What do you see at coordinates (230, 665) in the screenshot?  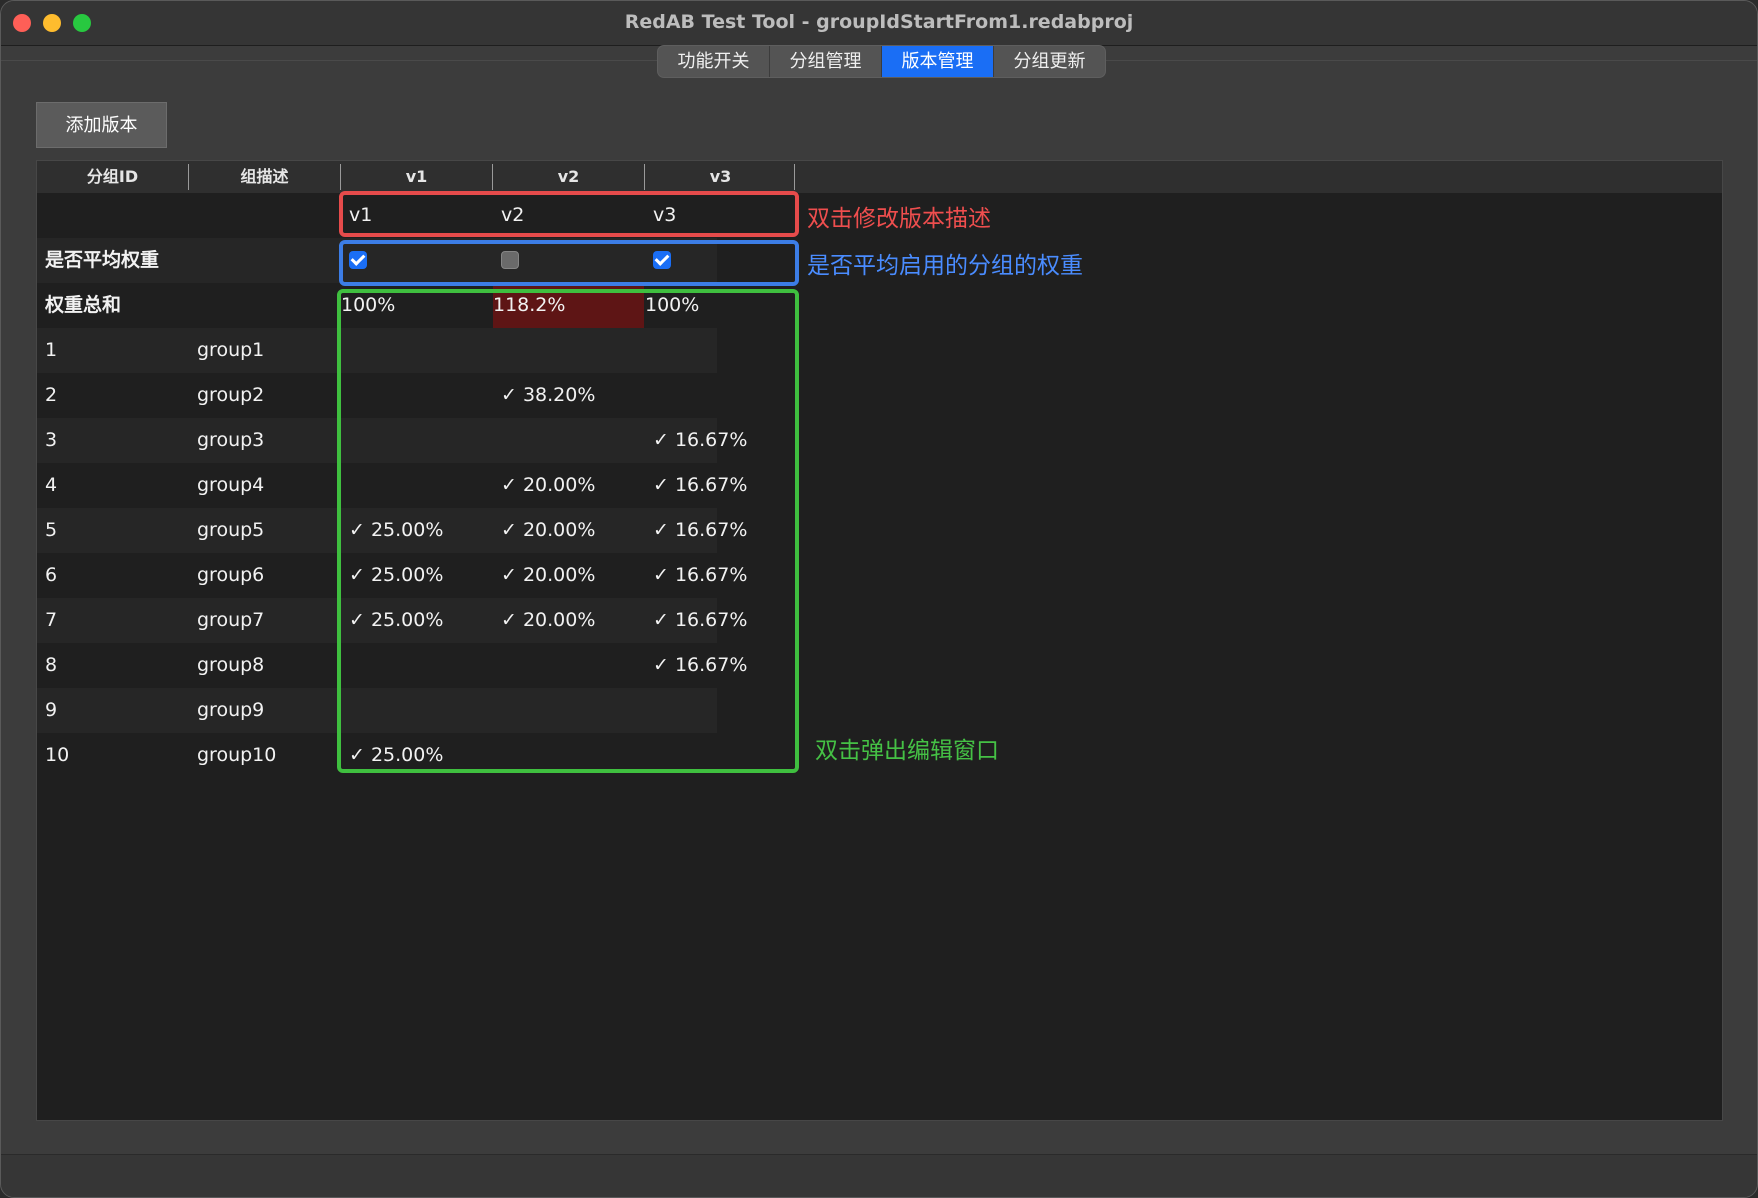 I see `group-desc-cell: group8` at bounding box center [230, 665].